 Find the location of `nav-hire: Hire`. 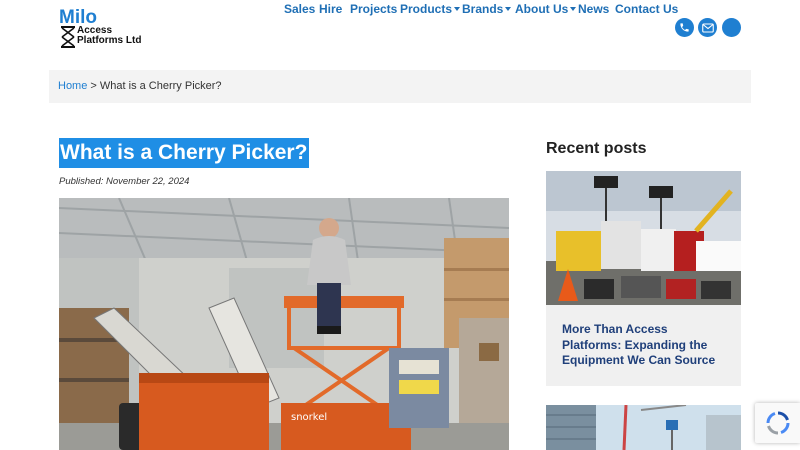

nav-hire: Hire is located at coordinates (330, 9).